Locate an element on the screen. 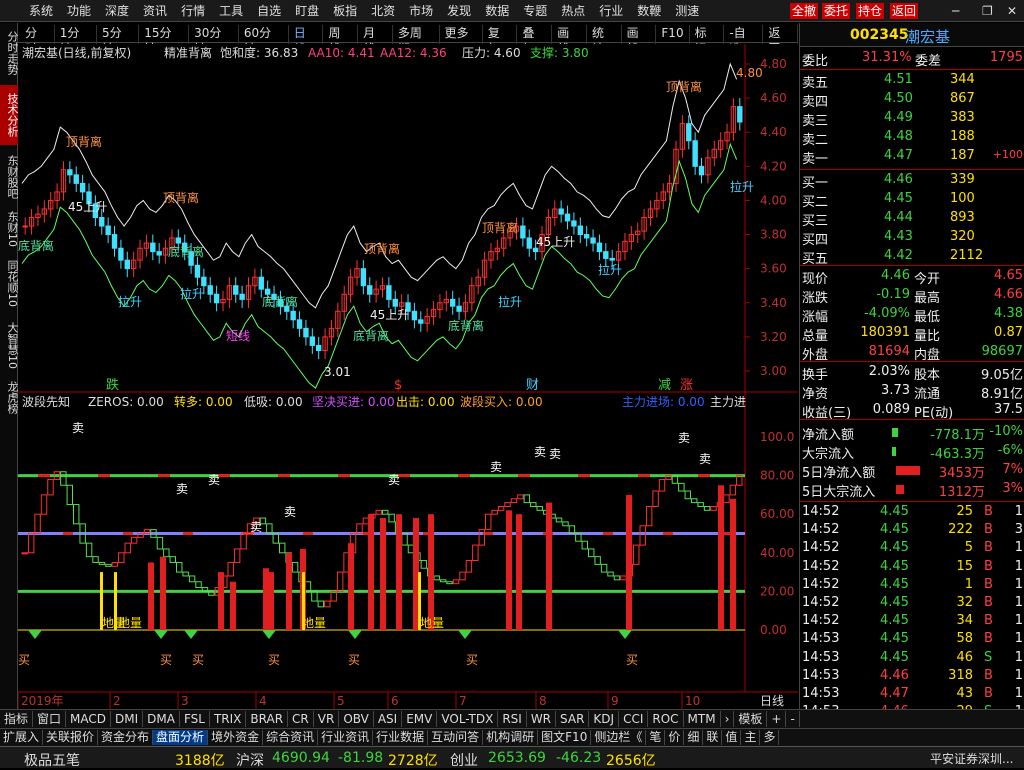 This screenshot has width=1024, height=770. close-icon: ✕ is located at coordinates (1012, 11).